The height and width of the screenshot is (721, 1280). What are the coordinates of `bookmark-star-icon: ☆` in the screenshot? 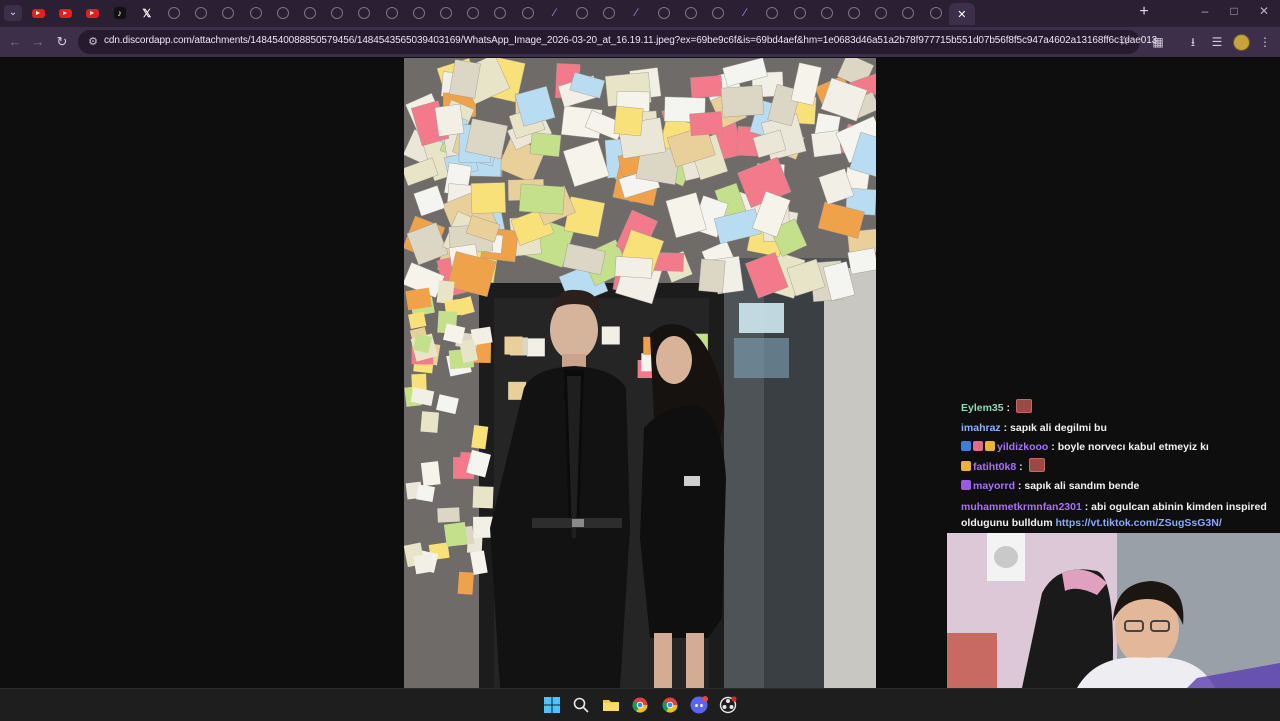 It's located at (1124, 41).